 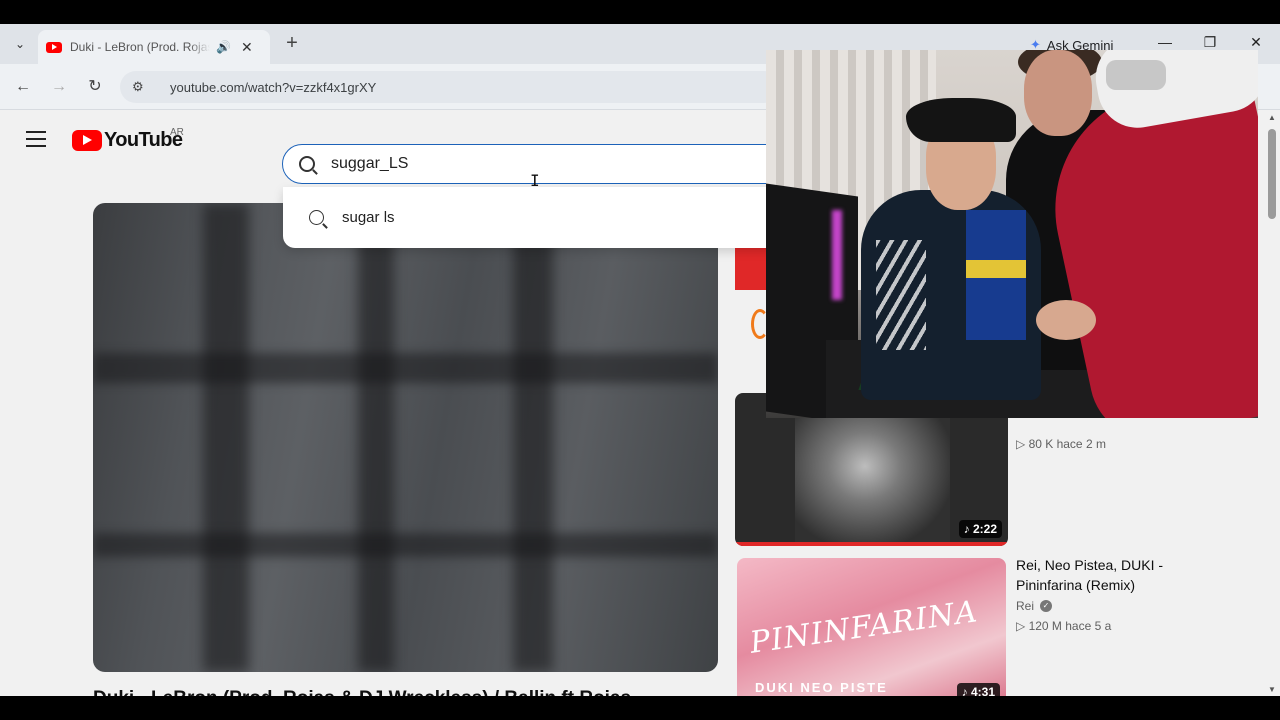 I want to click on text-cursor-icon: I, so click(x=535, y=180).